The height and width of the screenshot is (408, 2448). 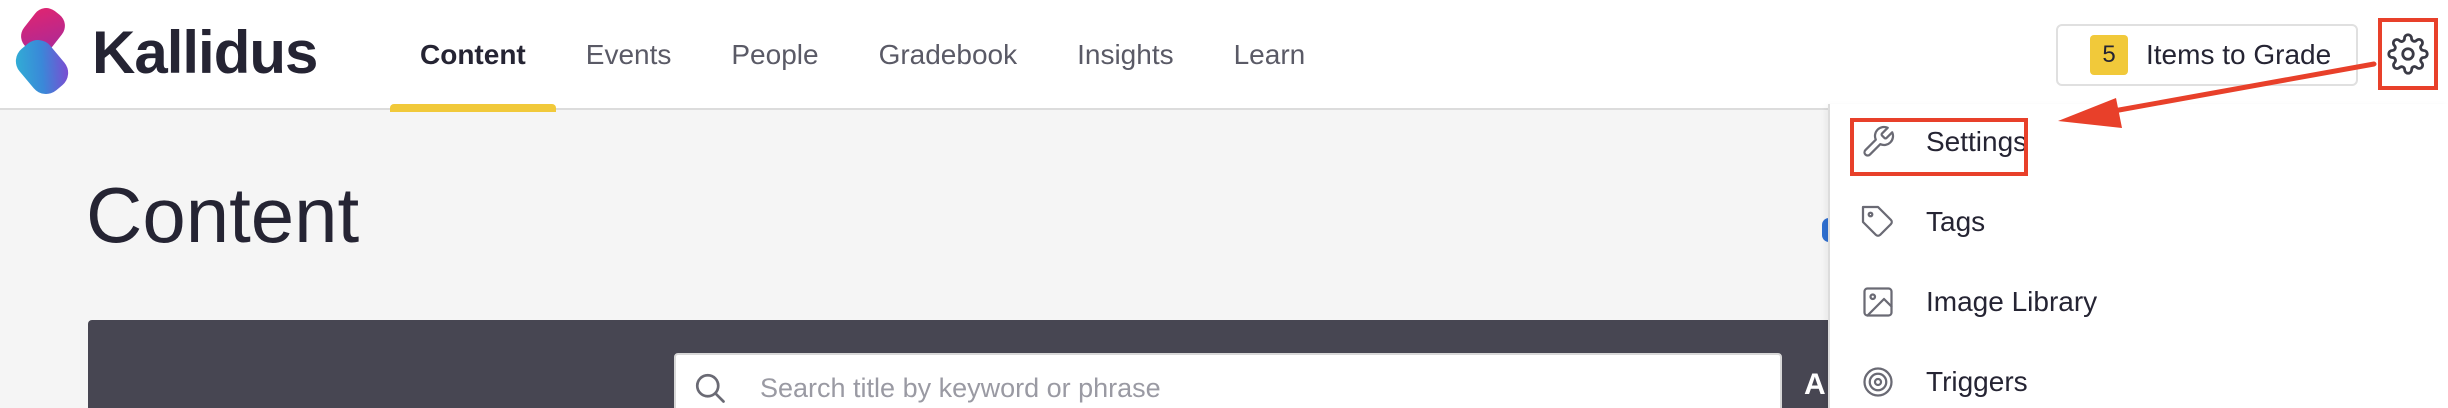 What do you see at coordinates (2239, 54) in the screenshot?
I see `grade-label: Items to Grade` at bounding box center [2239, 54].